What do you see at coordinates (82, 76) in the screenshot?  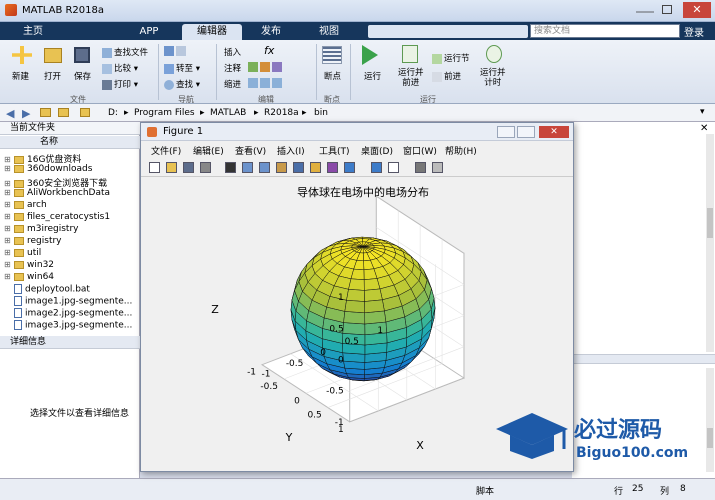 I see `save-button: 保存` at bounding box center [82, 76].